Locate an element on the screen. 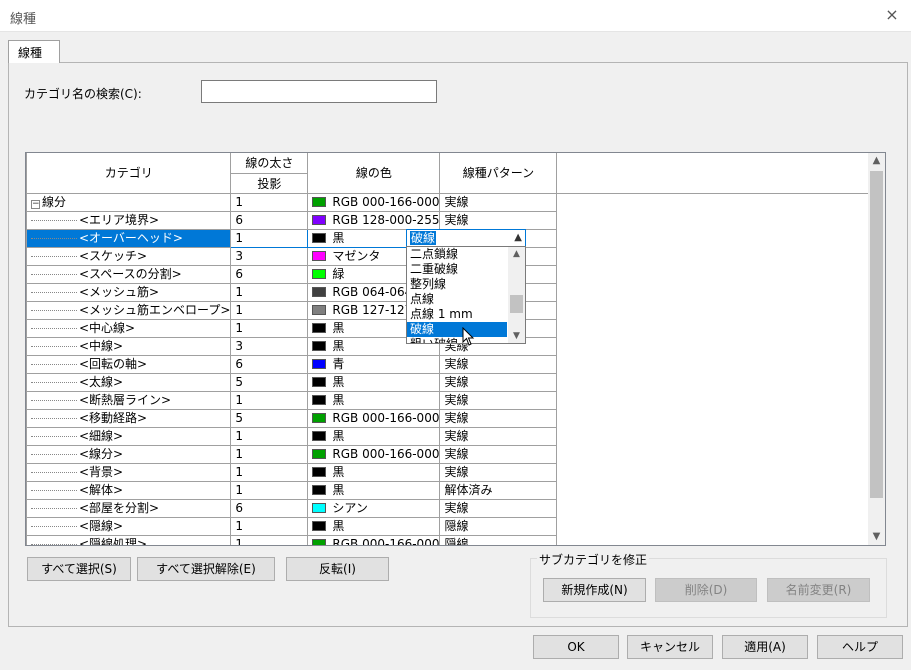 The width and height of the screenshot is (911, 670). color-cell: RGB 128-000-255 is located at coordinates (374, 220).